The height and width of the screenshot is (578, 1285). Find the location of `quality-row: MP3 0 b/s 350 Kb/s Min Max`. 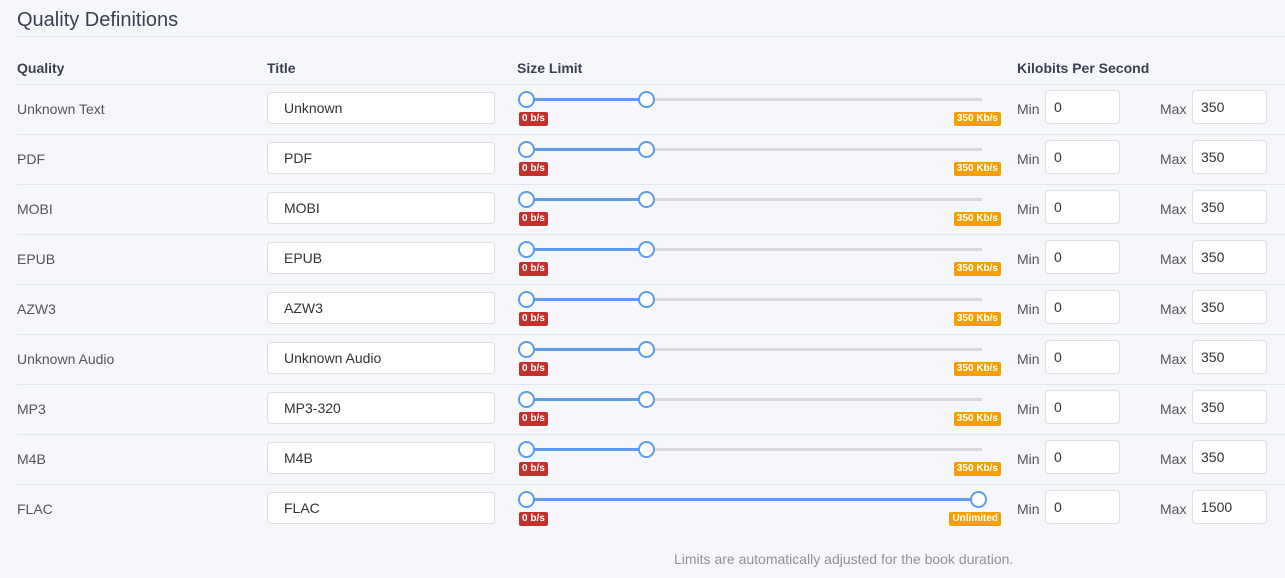

quality-row: MP3 0 b/s 350 Kb/s Min Max is located at coordinates (651, 409).